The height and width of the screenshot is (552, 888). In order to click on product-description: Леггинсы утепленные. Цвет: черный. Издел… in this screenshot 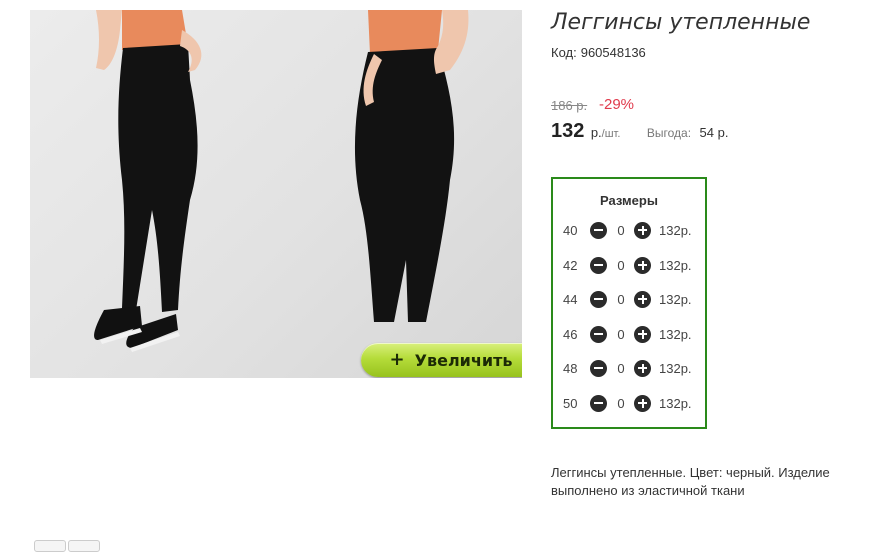, I will do `click(690, 481)`.